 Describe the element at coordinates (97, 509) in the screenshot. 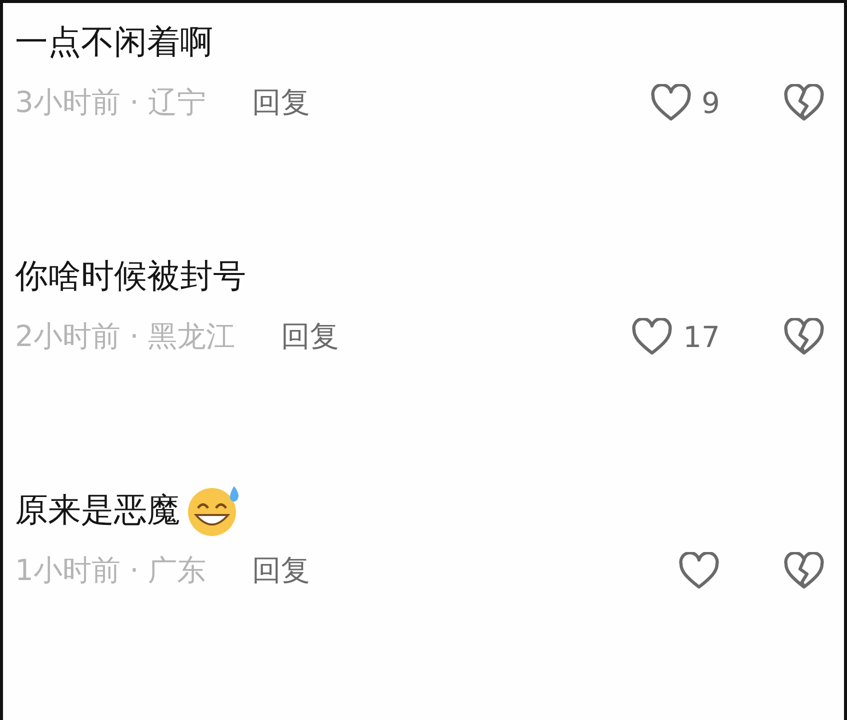

I see `comment-text: 原来是恶魔` at that location.